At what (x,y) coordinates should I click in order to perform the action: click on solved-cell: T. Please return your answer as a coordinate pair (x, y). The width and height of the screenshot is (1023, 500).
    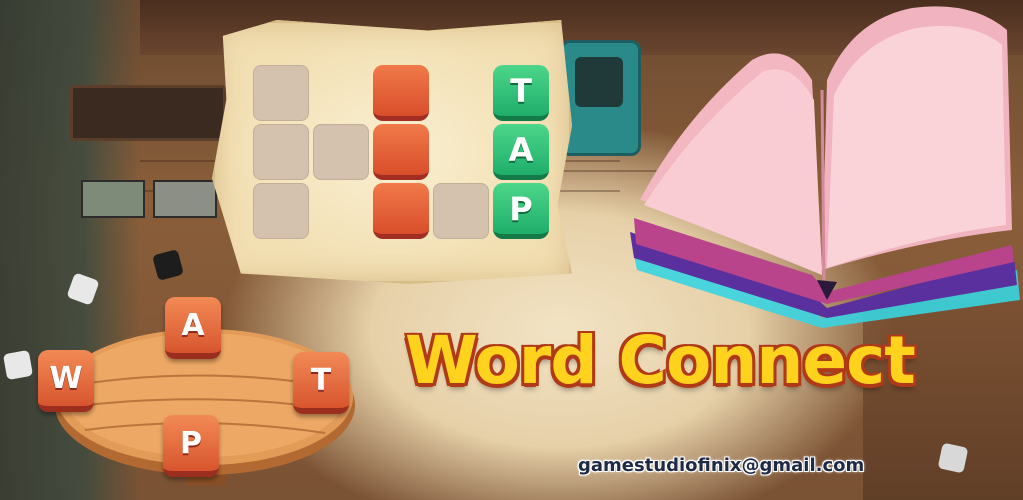
    Looking at the image, I should click on (521, 93).